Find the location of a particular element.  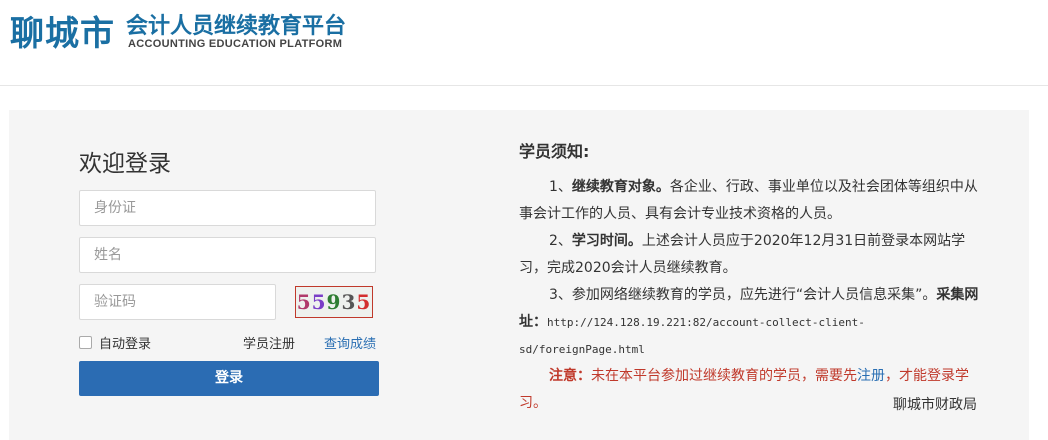

warning-register-link: 注册 is located at coordinates (871, 376).